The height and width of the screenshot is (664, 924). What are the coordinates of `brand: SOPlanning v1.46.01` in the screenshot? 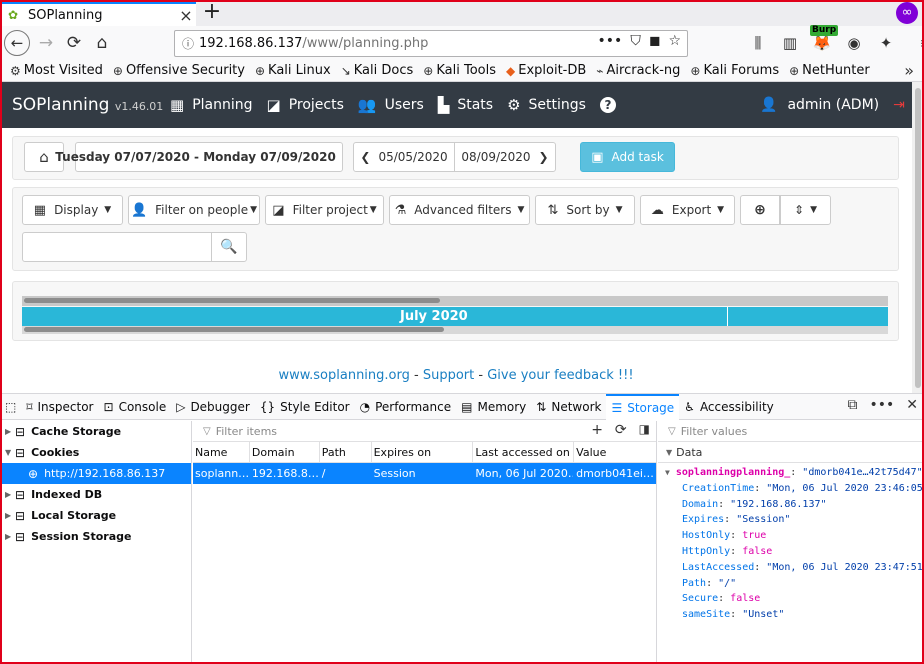 It's located at (87, 105).